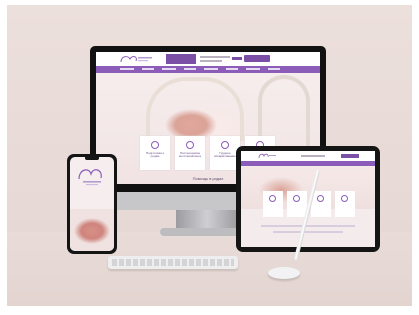  What do you see at coordinates (284, 273) in the screenshot?
I see `mouse` at bounding box center [284, 273].